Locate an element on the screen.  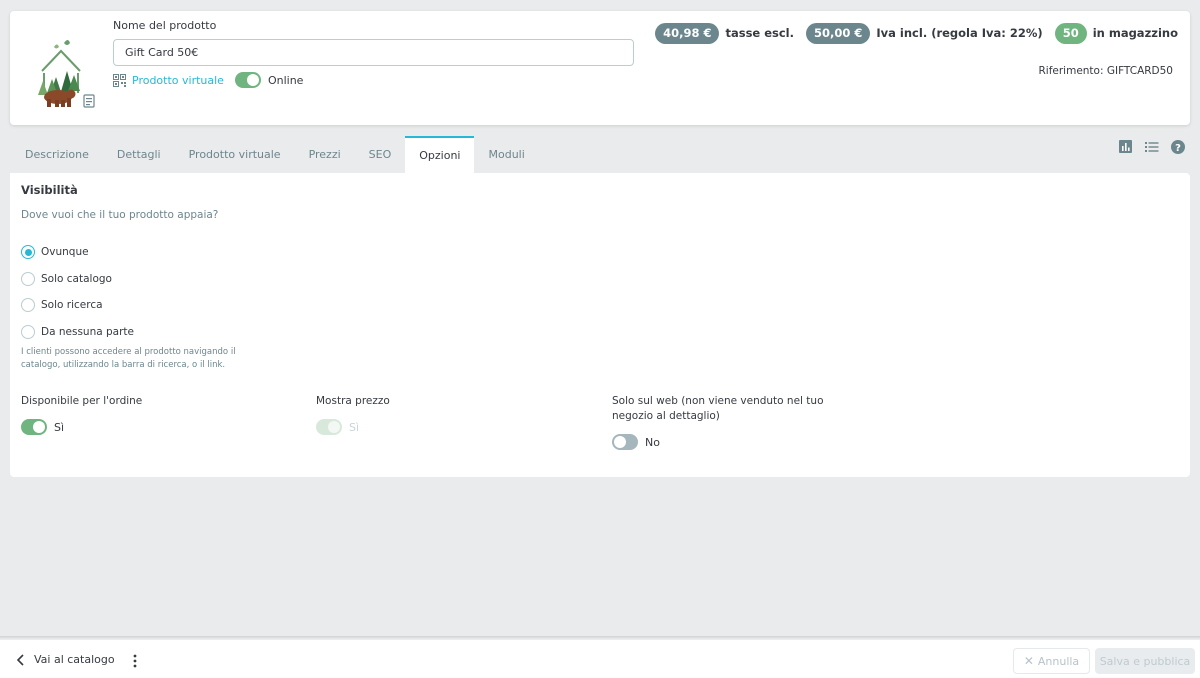
product-name-label: Nome del prodotto is located at coordinates (165, 25).